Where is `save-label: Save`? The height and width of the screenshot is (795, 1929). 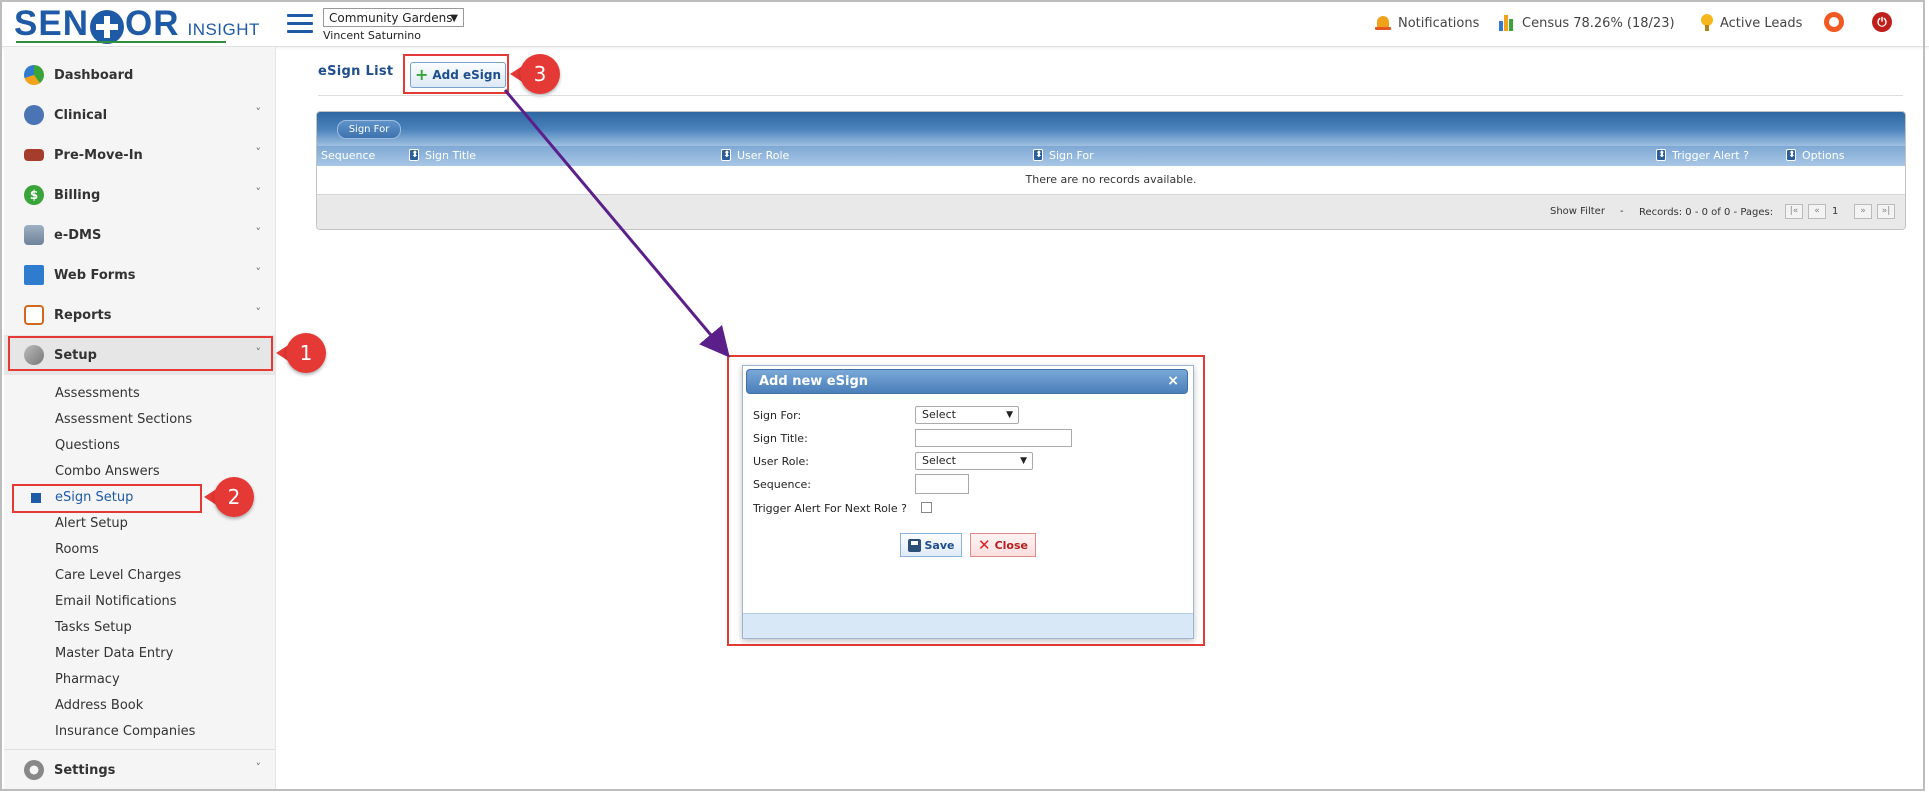
save-label: Save is located at coordinates (939, 545).